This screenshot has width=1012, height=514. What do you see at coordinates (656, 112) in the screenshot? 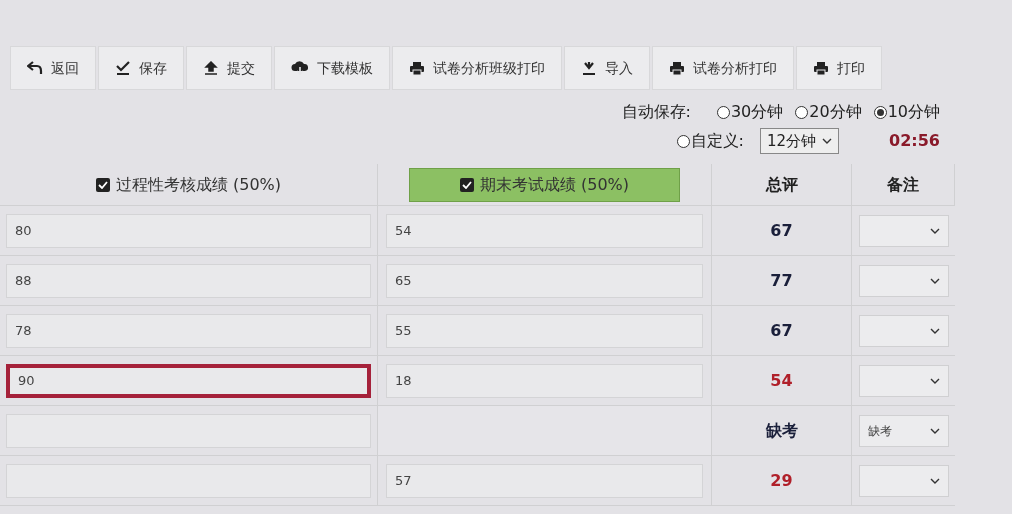
I see `autosave-label: 自动保存:` at bounding box center [656, 112].